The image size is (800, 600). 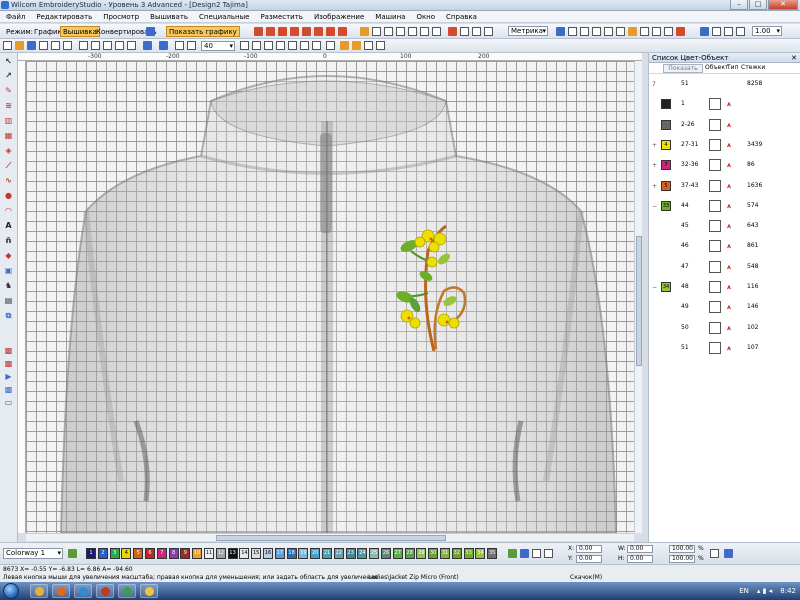 I want to click on zoom-in-icon, so click(x=179, y=45).